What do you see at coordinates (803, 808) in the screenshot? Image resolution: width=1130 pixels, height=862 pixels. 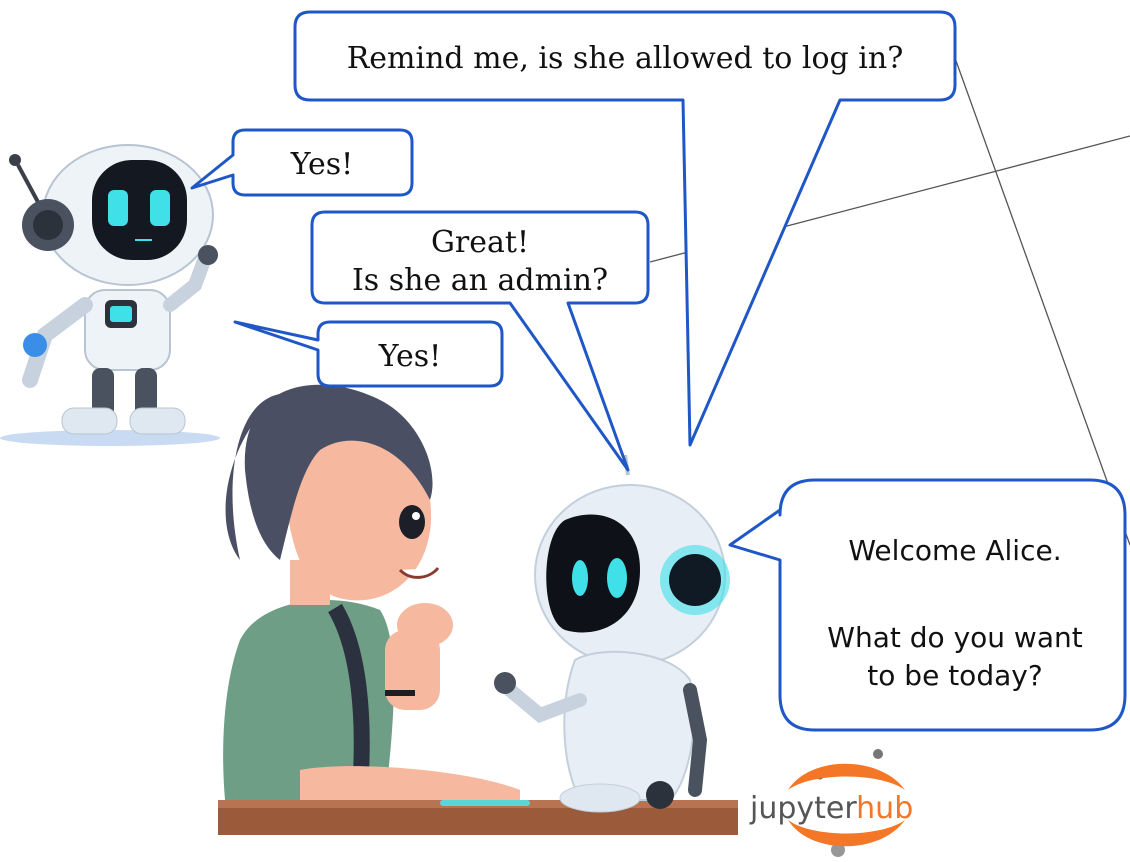 I see `logo-word-main: jupyter` at bounding box center [803, 808].